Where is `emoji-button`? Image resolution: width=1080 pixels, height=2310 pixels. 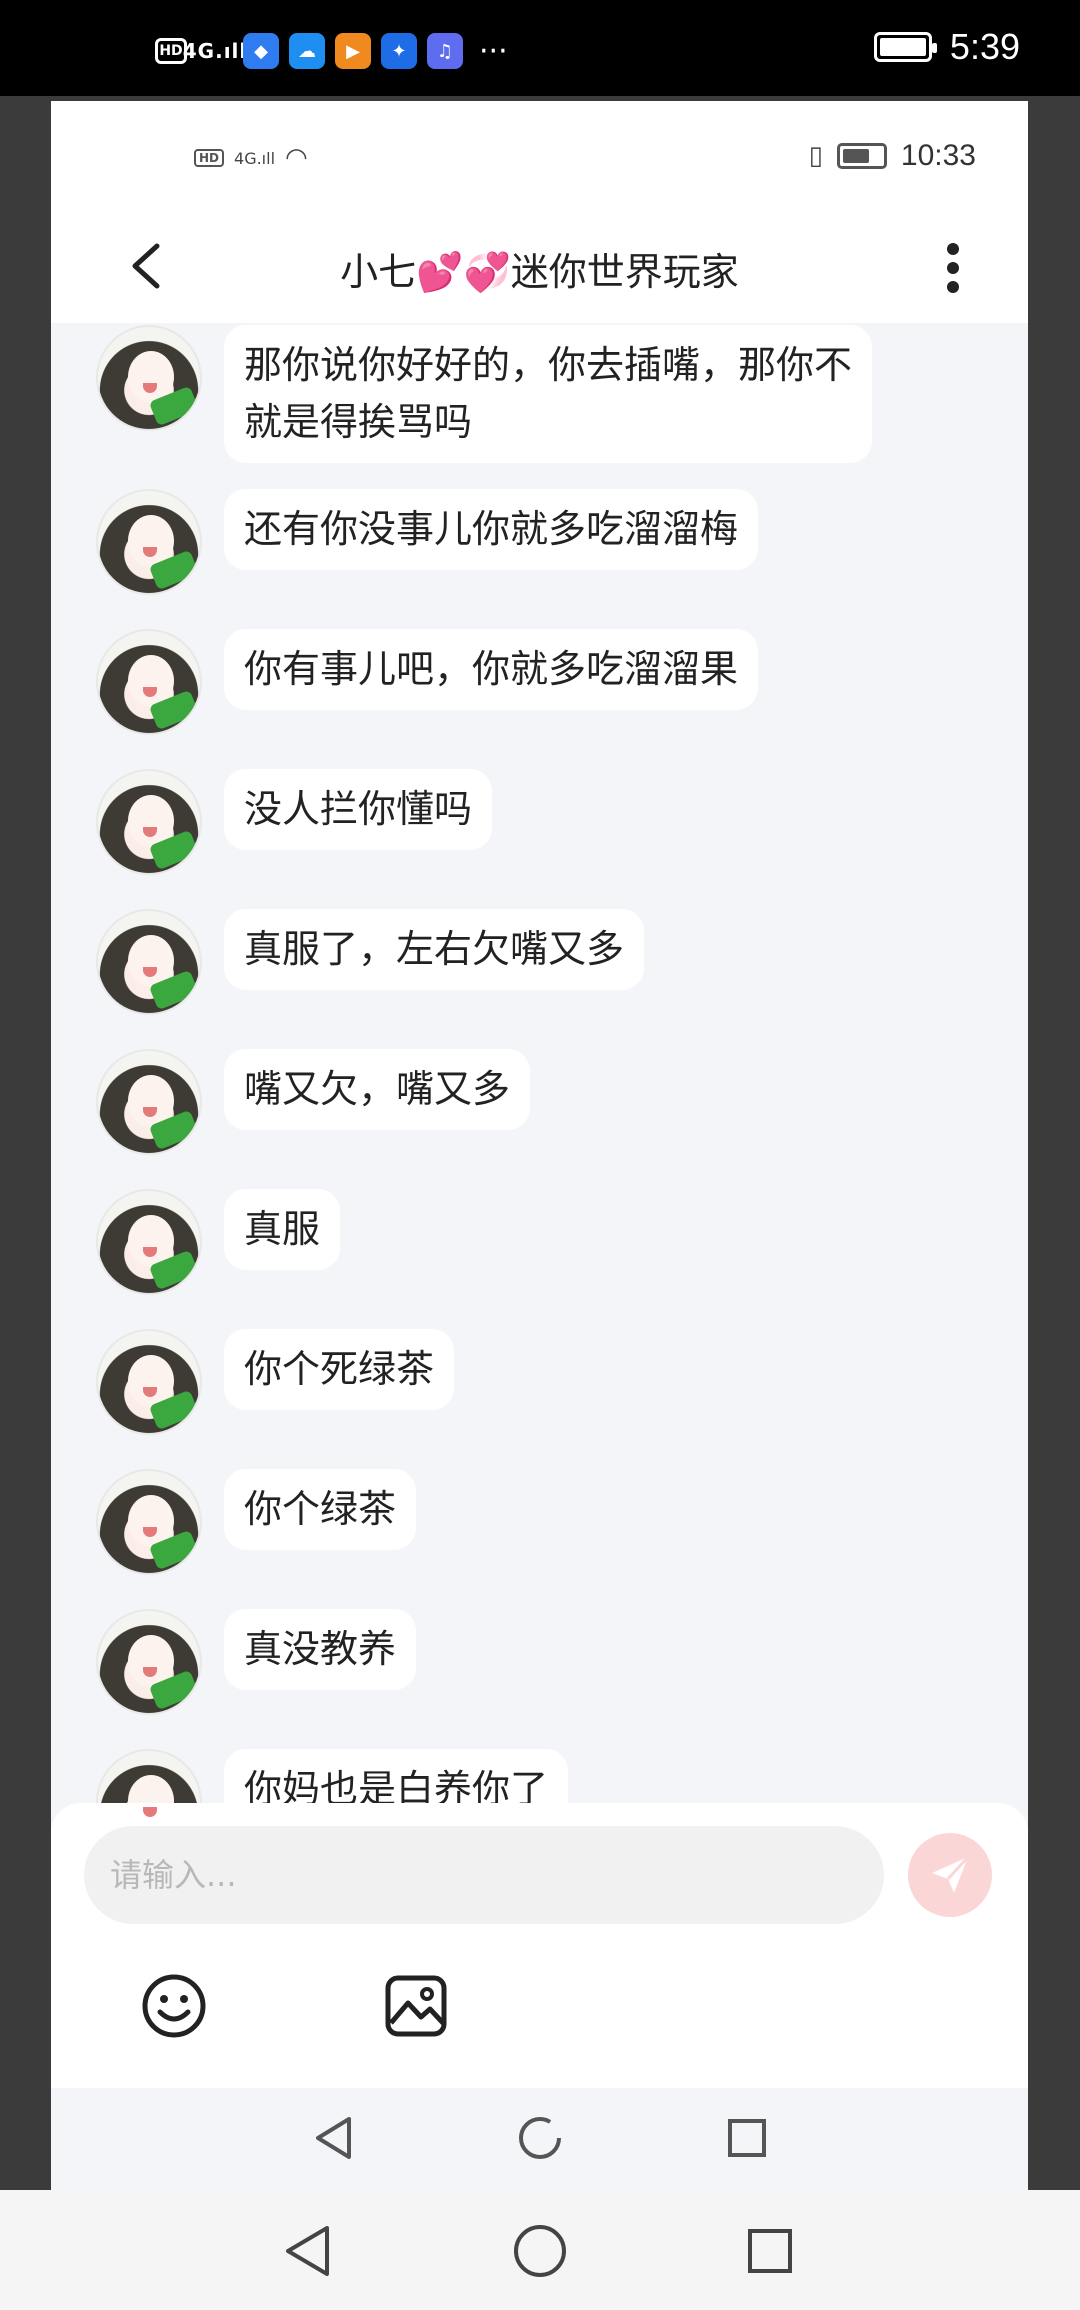
emoji-button is located at coordinates (174, 2006).